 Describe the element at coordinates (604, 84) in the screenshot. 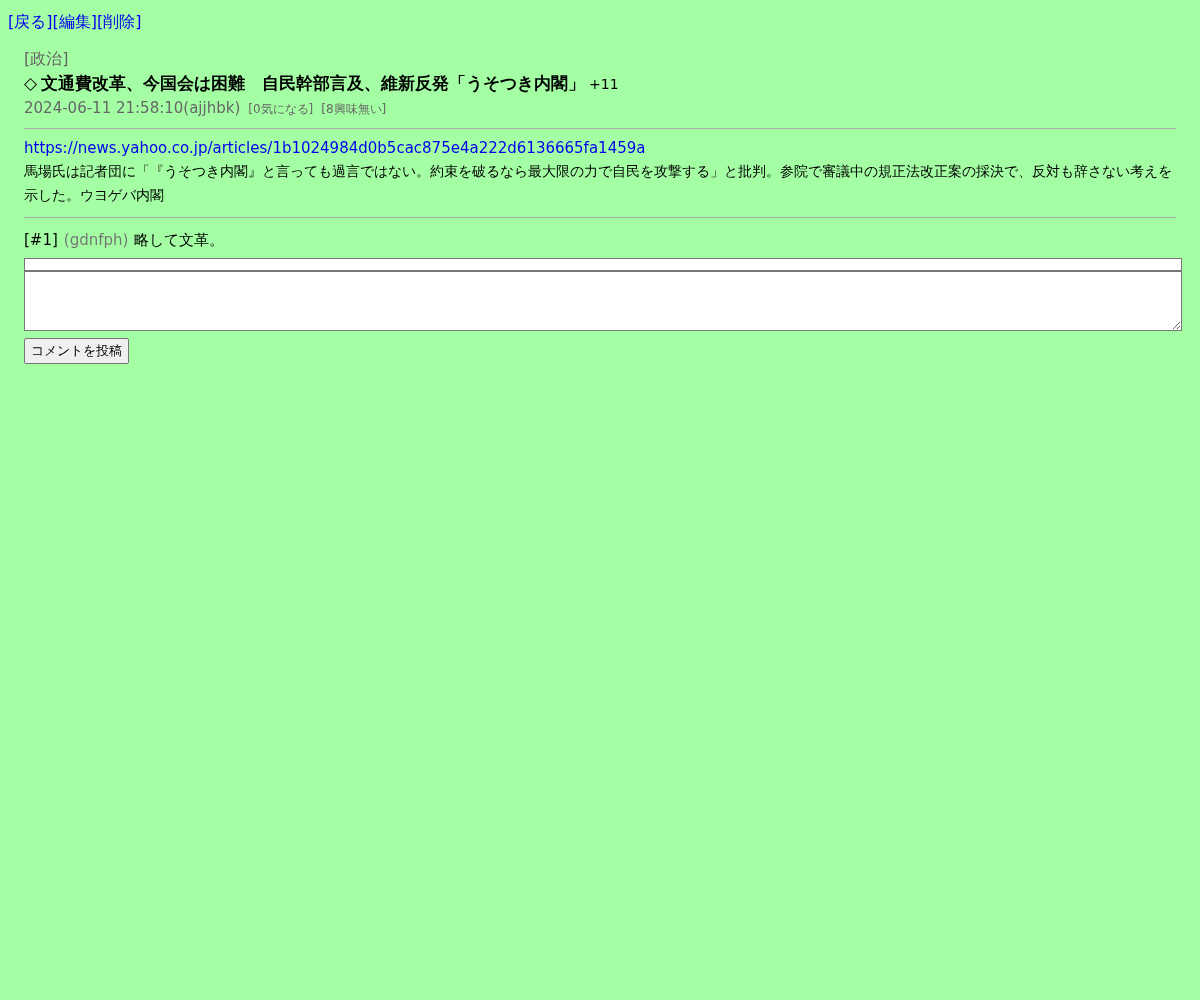

I see `score-count: +11` at that location.